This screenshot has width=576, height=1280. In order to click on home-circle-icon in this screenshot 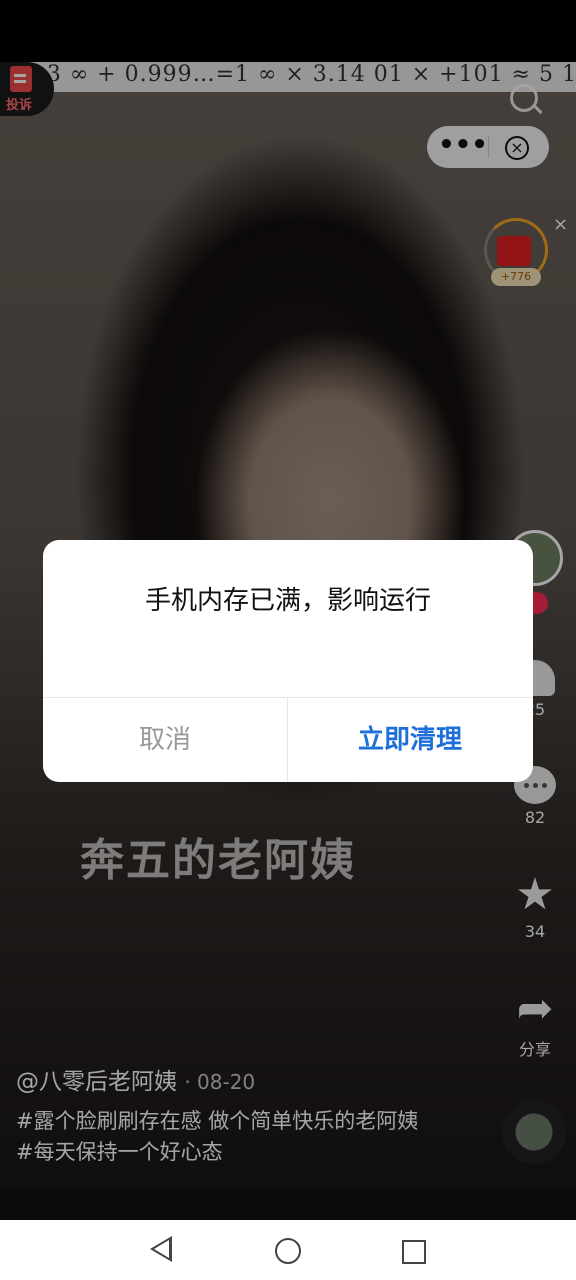, I will do `click(288, 1251)`.